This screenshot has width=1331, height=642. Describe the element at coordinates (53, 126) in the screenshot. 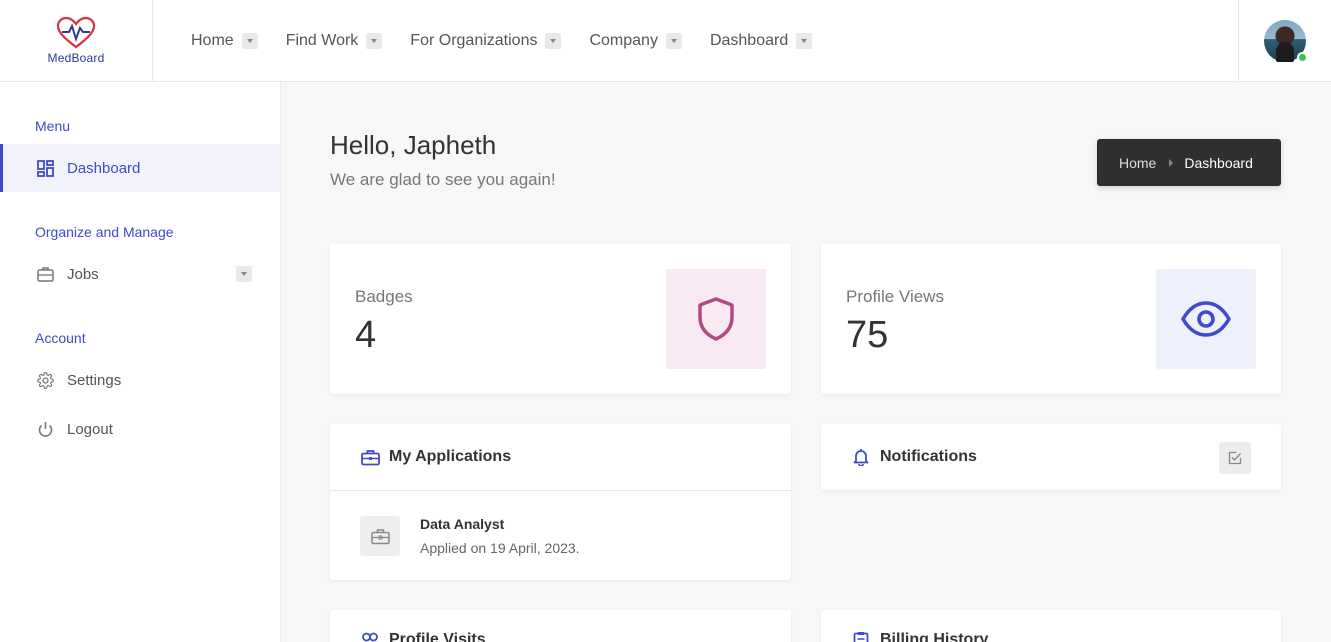

I see `sidebar-heading-menu: Menu` at that location.